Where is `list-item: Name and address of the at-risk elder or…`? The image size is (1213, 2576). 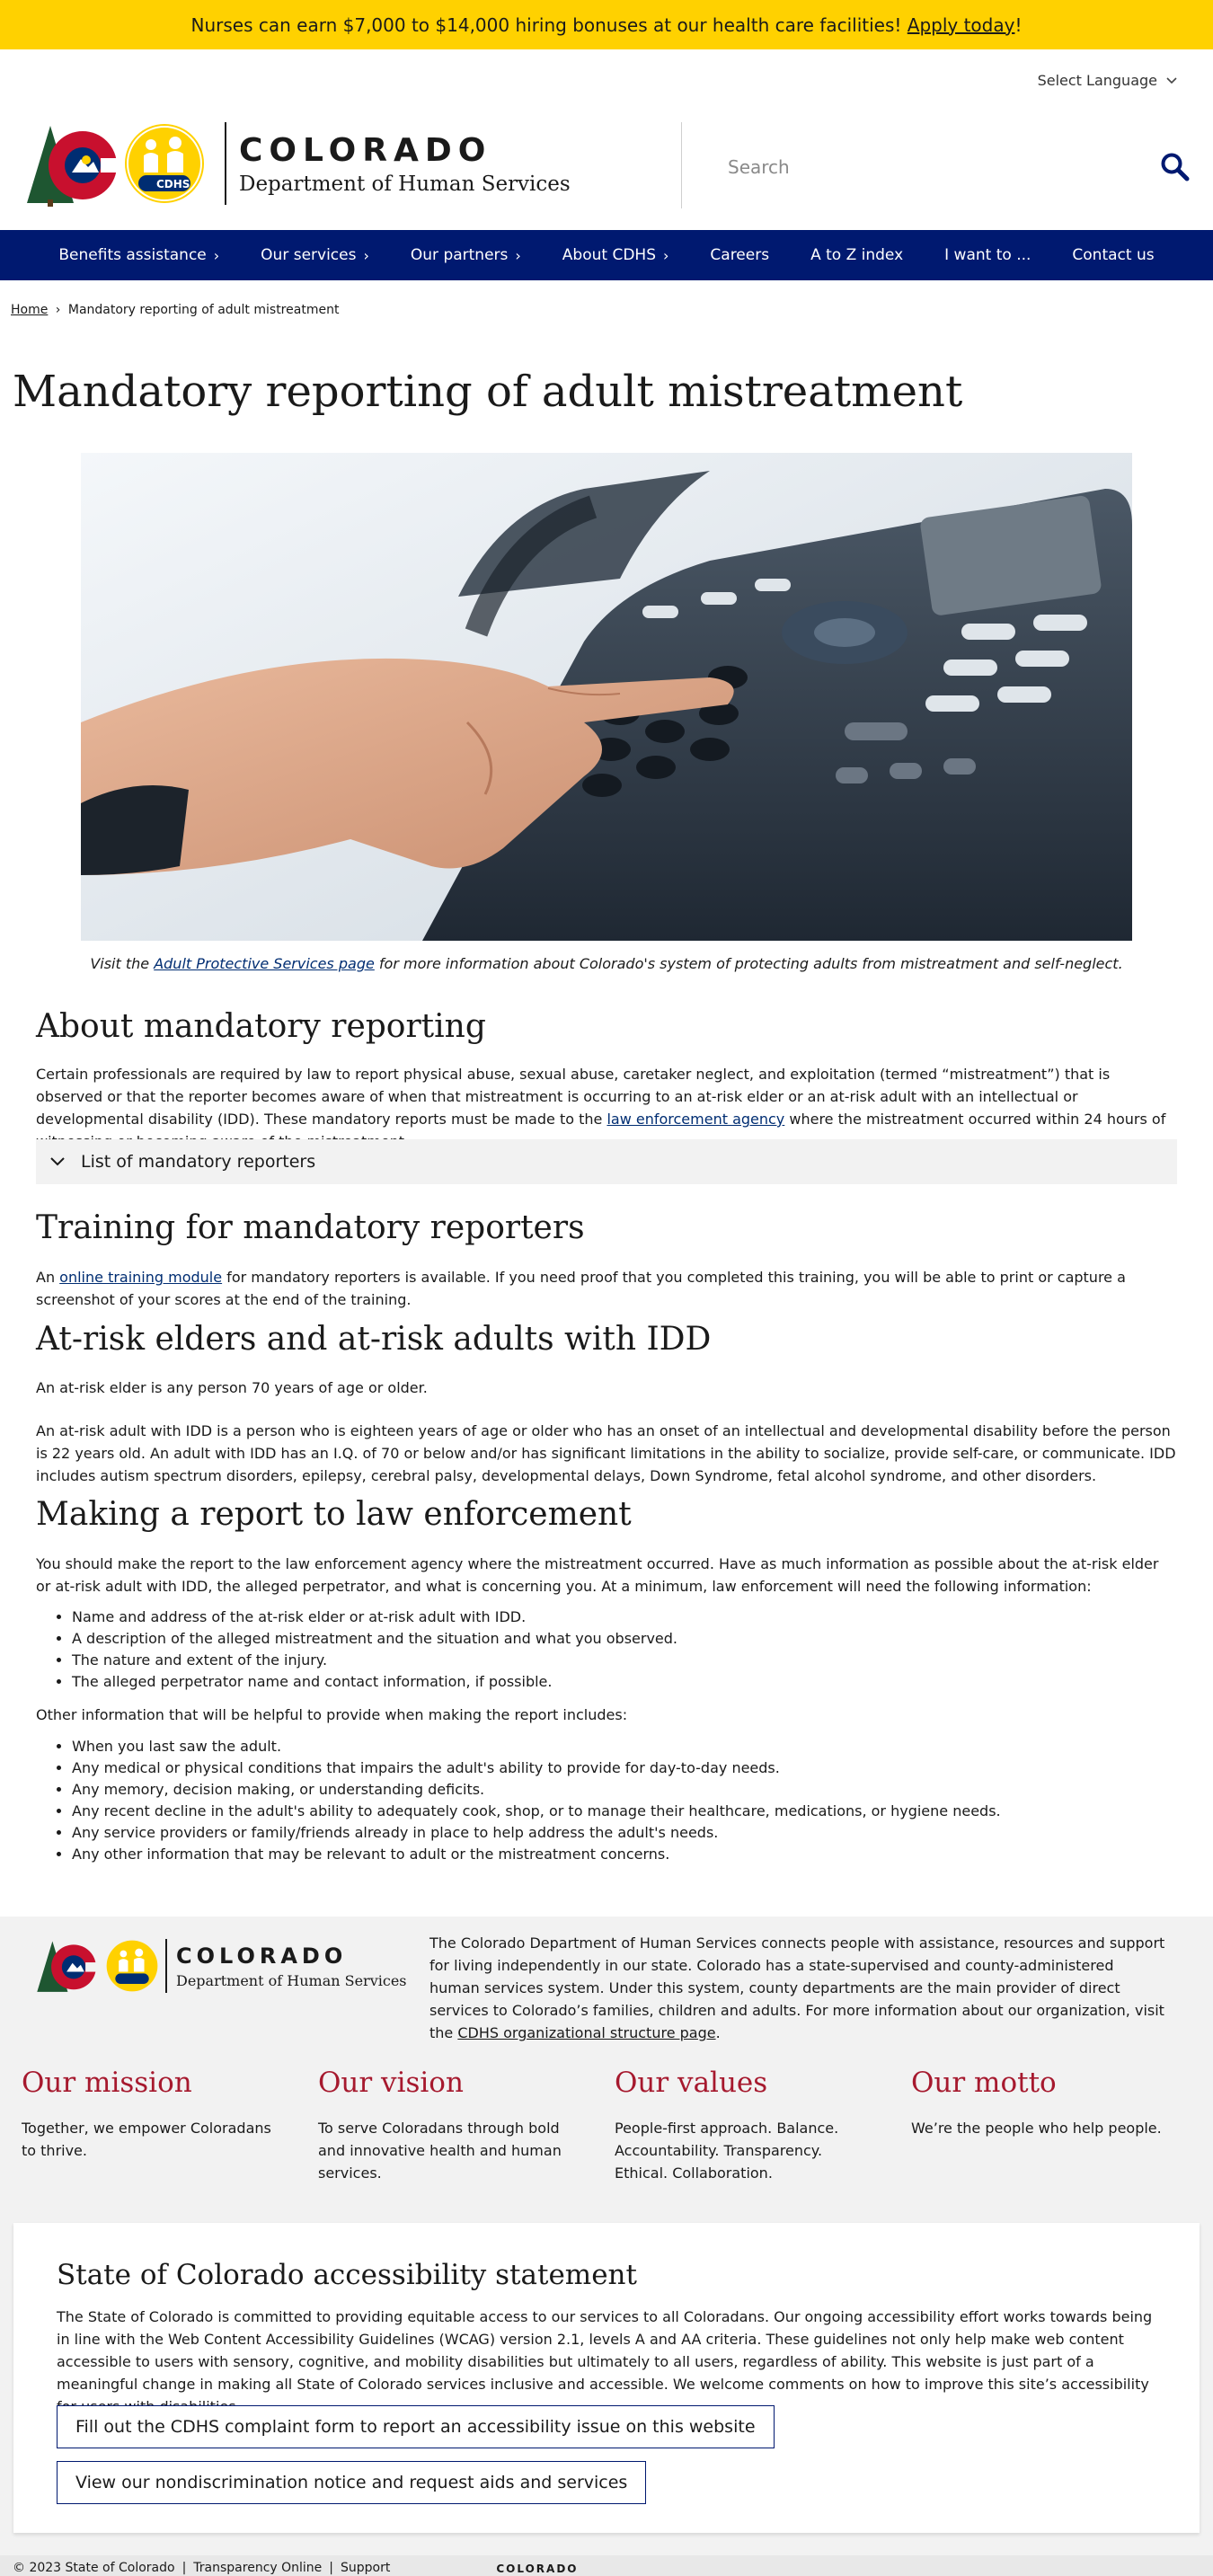 list-item: Name and address of the at-risk elder or… is located at coordinates (624, 1617).